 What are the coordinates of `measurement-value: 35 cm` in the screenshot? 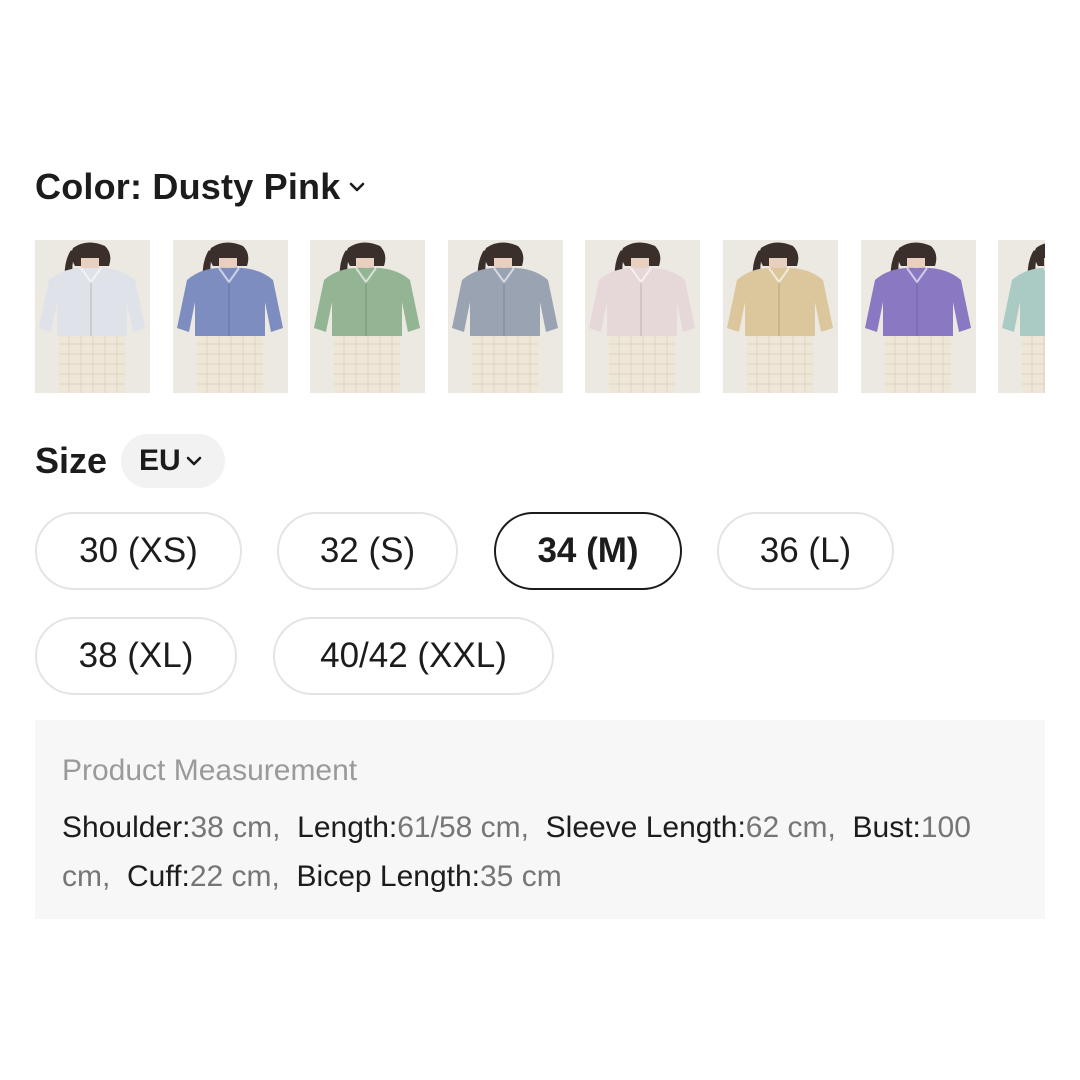 It's located at (521, 876).